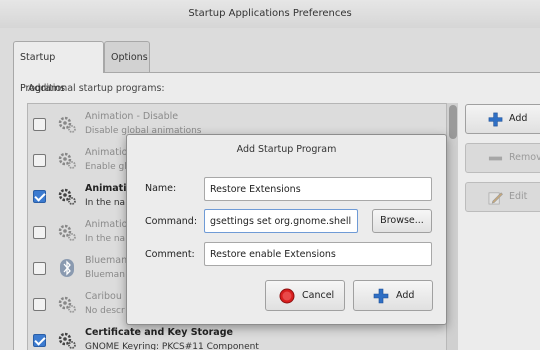 The height and width of the screenshot is (350, 540). I want to click on comment-label: Comment:, so click(170, 254).